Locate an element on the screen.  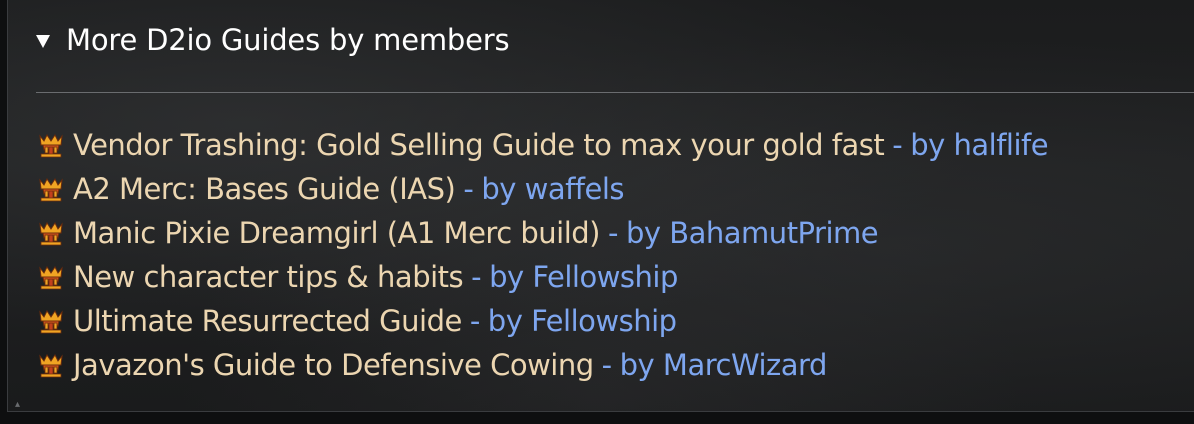
guide-author-link: by MarcWizard is located at coordinates (724, 365).